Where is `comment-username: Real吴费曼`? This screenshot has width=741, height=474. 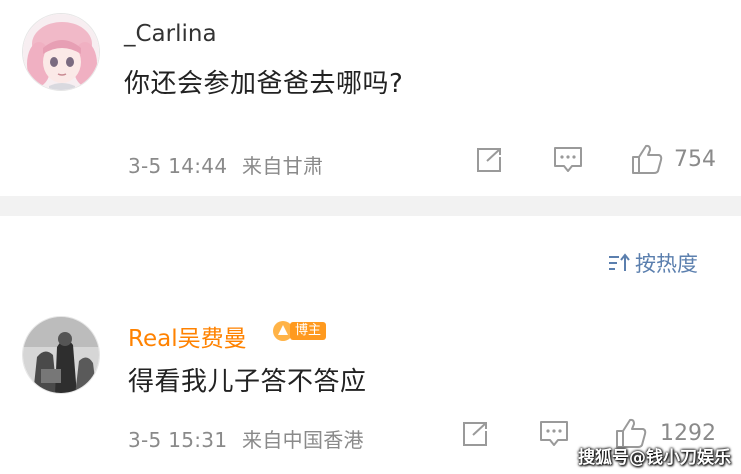 comment-username: Real吴费曼 is located at coordinates (187, 336).